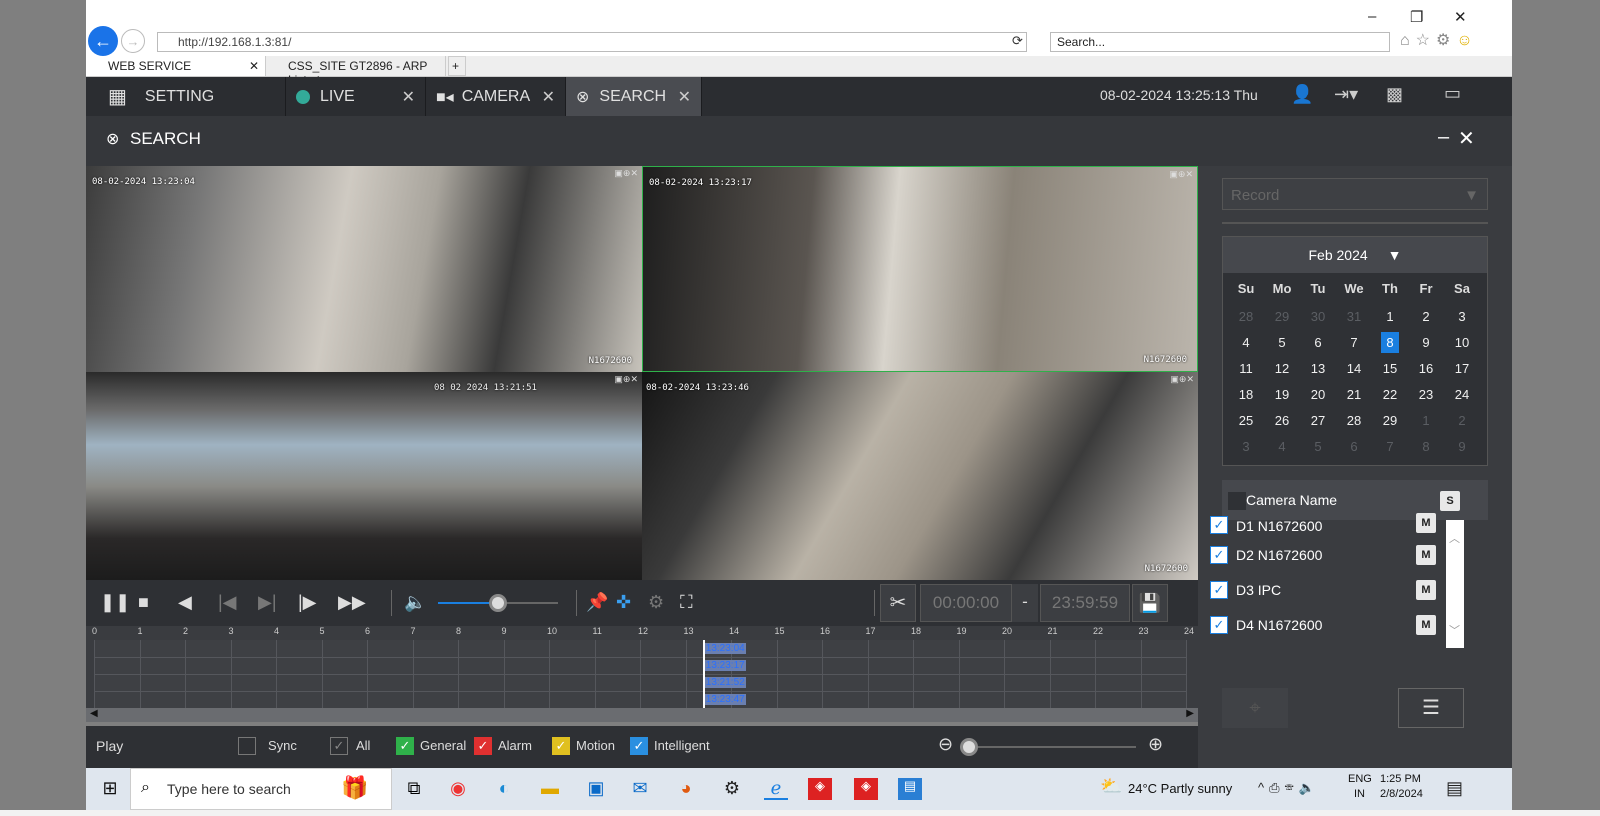 The image size is (1600, 816). Describe the element at coordinates (640, 789) in the screenshot. I see `mail-icon: ✉` at that location.